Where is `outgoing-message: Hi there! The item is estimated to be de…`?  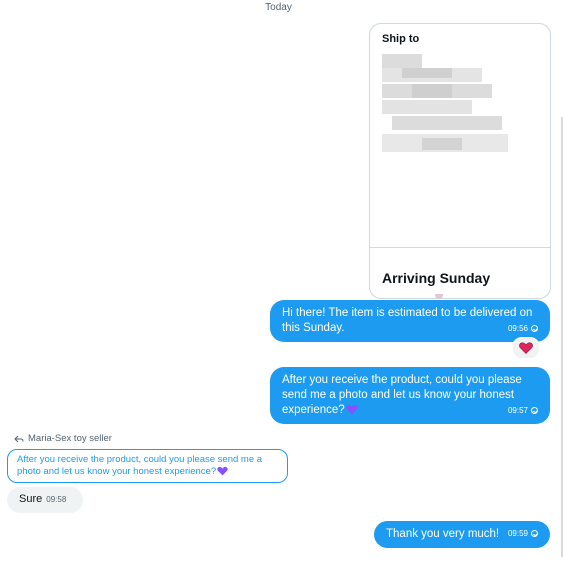 outgoing-message: Hi there! The item is estimated to be de… is located at coordinates (410, 321).